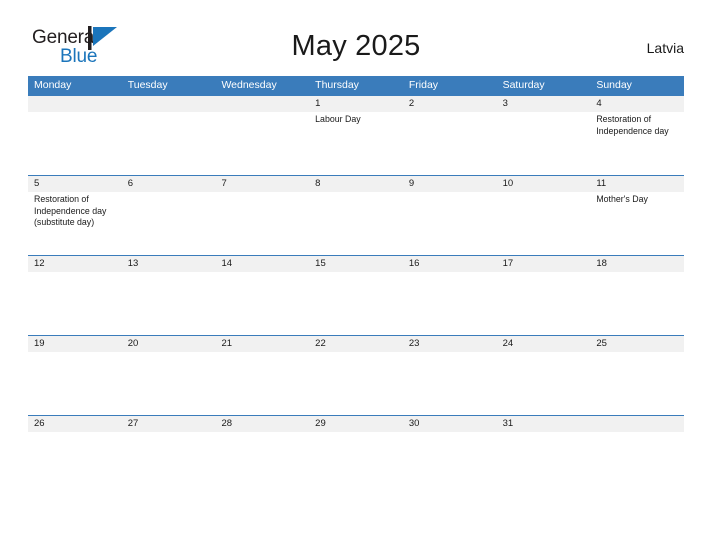 This screenshot has height=550, width=712. Describe the element at coordinates (637, 104) in the screenshot. I see `day-number: 4` at that location.